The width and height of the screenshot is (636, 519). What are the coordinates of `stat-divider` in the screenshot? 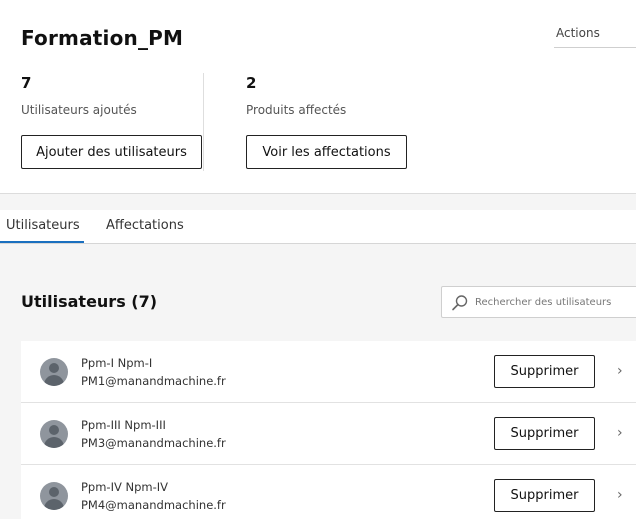 It's located at (203, 122).